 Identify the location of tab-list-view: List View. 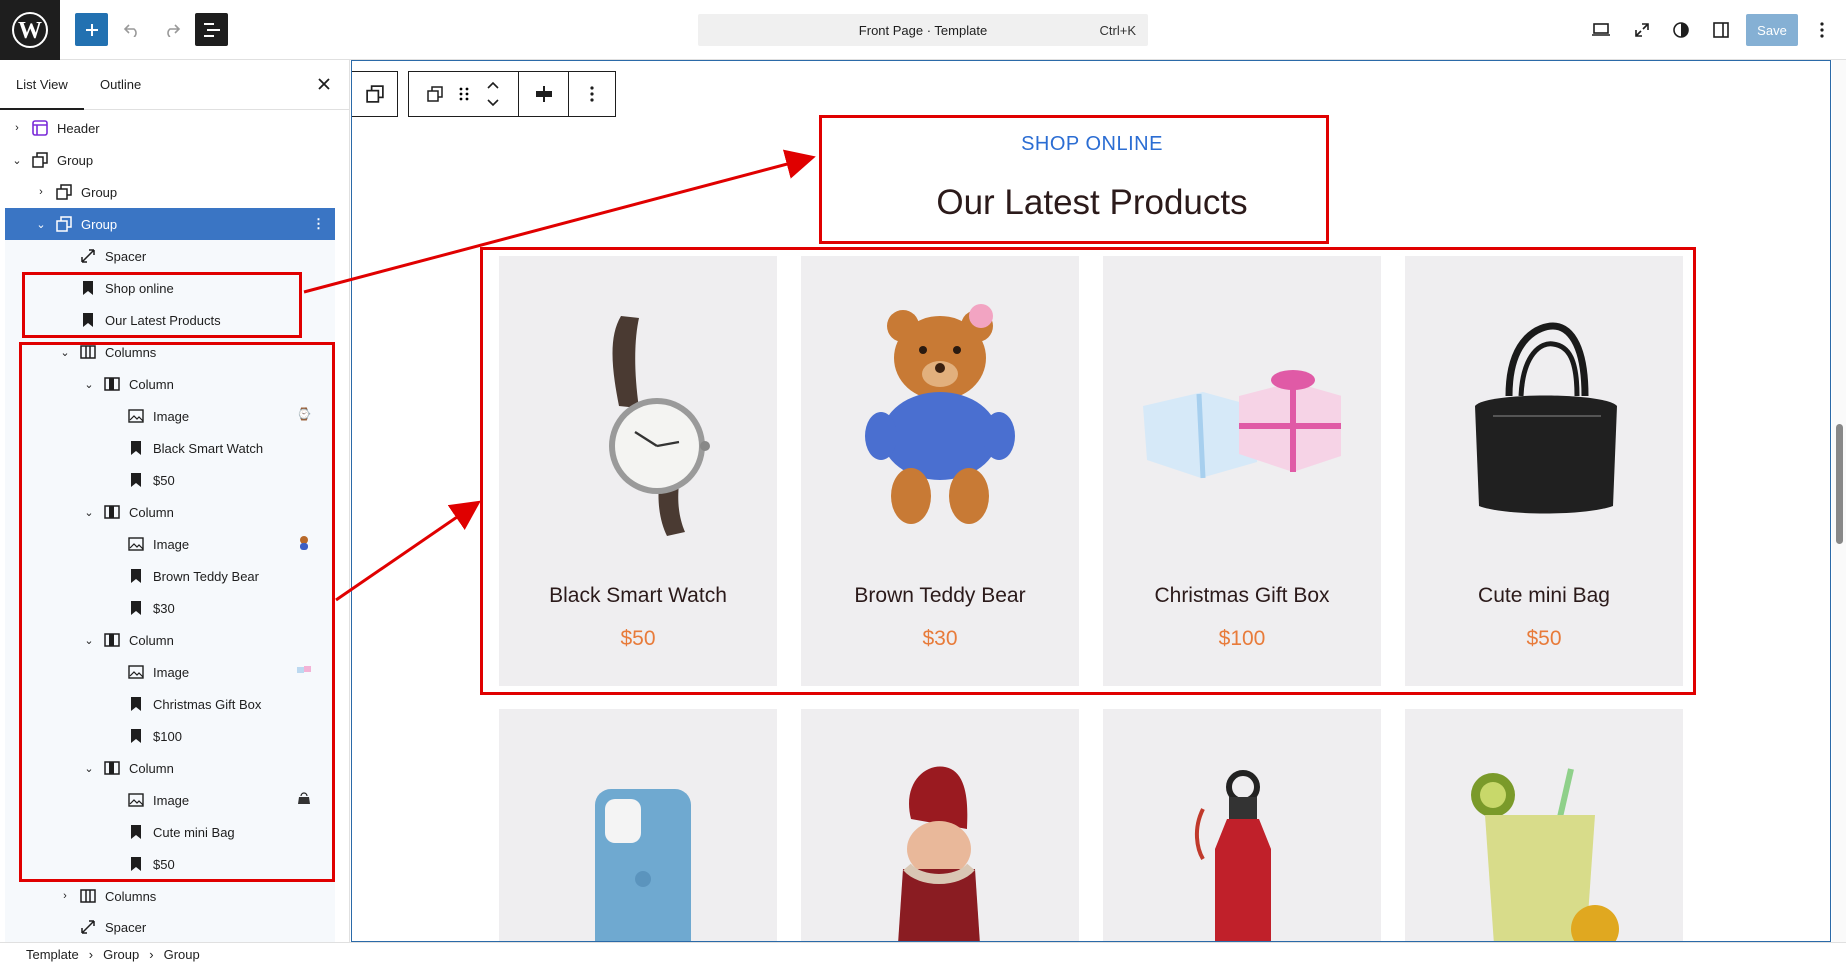
(42, 85).